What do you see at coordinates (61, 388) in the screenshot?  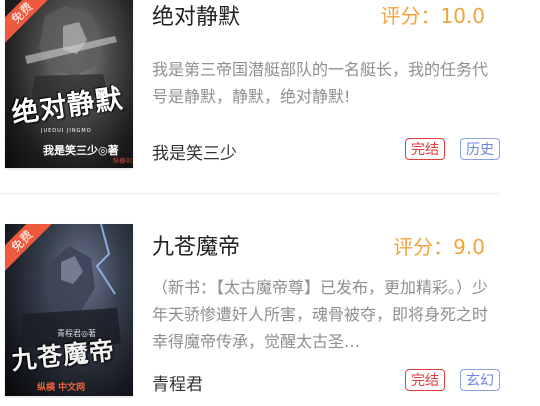 I see `cover-publisher: 纵横 中文网` at bounding box center [61, 388].